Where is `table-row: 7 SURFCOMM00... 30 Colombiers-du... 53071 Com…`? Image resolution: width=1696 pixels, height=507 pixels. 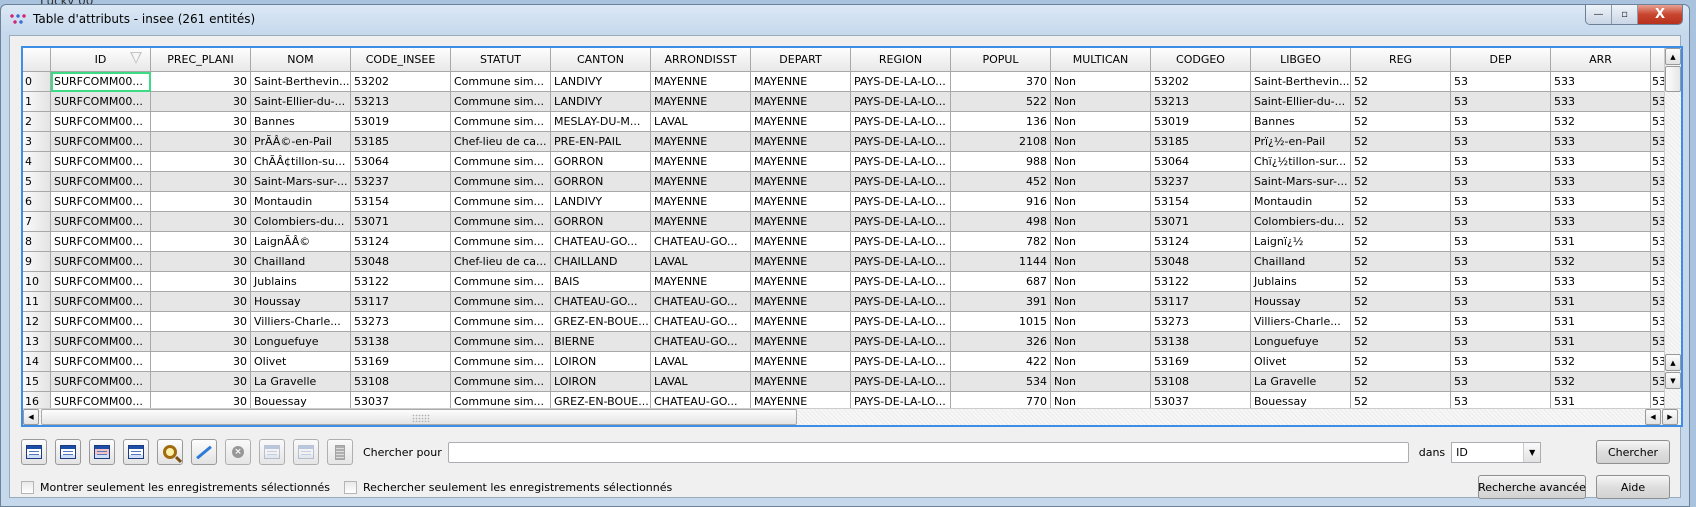 table-row: 7 SURFCOMM00... 30 Colombiers-du... 53071 Com… is located at coordinates (844, 222).